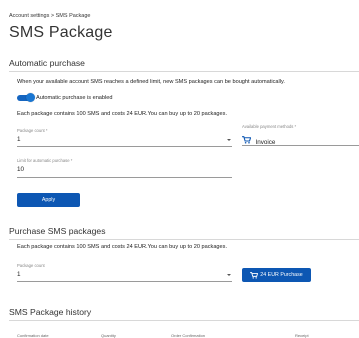  What do you see at coordinates (124, 281) in the screenshot?
I see `purchase-count-underline` at bounding box center [124, 281].